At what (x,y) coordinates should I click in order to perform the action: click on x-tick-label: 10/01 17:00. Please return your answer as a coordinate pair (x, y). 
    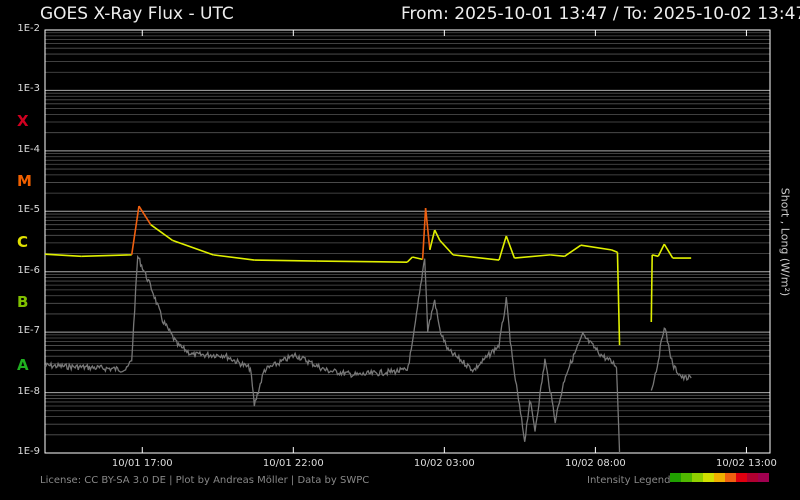
    Looking at the image, I should click on (142, 463).